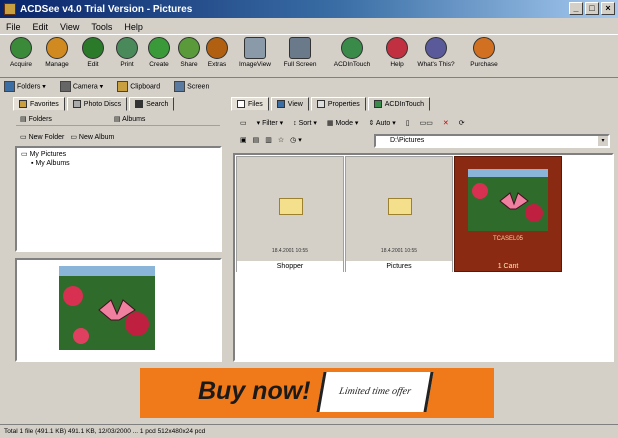 This screenshot has height=438, width=618. Describe the element at coordinates (408, 123) in the screenshot. I see `copy-icon: ▯` at that location.